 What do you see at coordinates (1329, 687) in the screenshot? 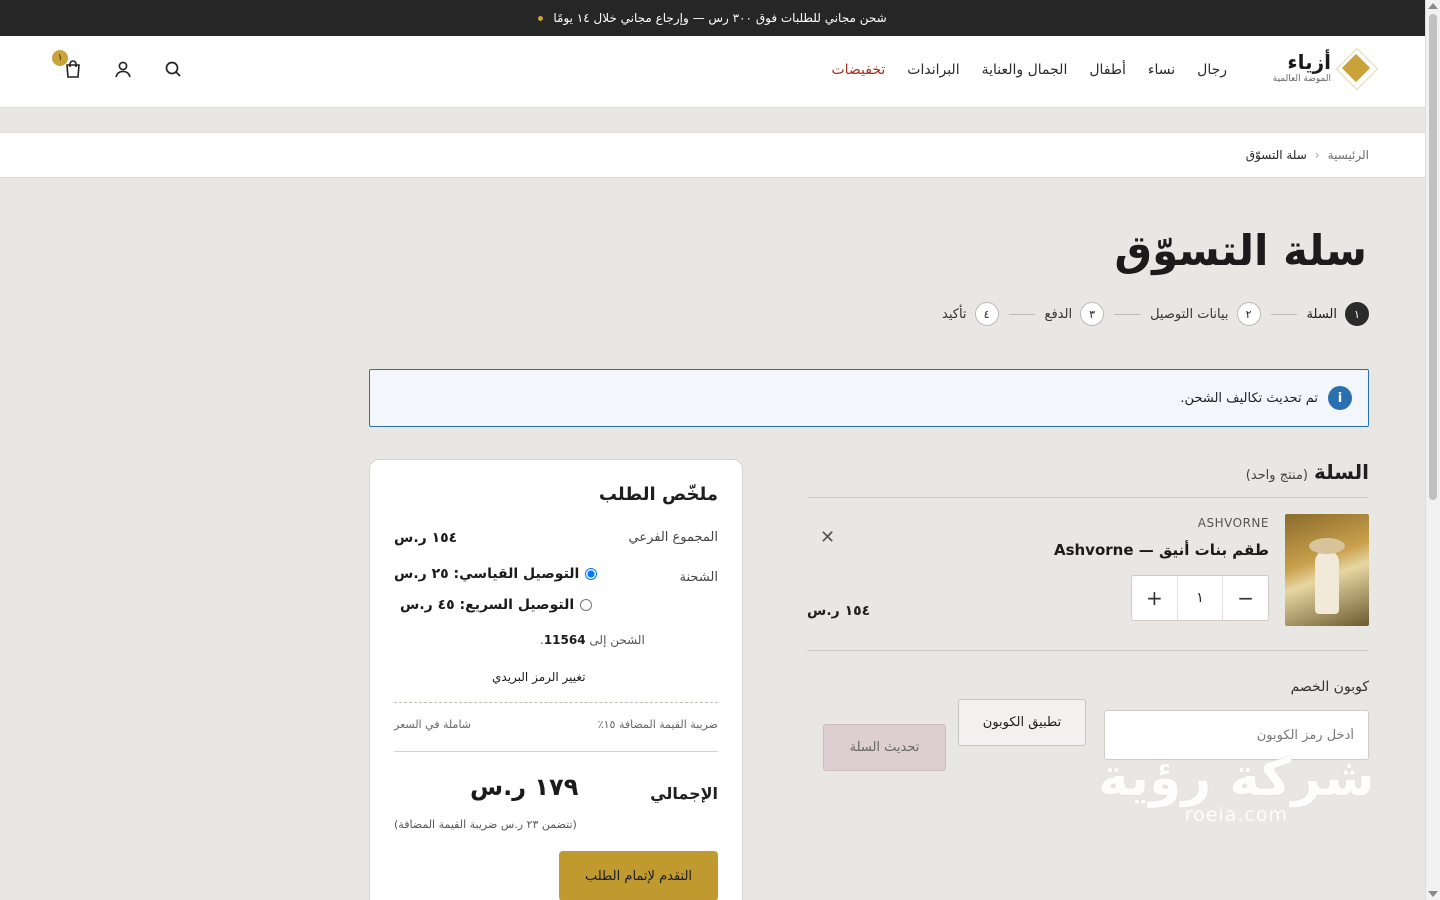
I see `coupon-label: كوبون الخصم` at bounding box center [1329, 687].